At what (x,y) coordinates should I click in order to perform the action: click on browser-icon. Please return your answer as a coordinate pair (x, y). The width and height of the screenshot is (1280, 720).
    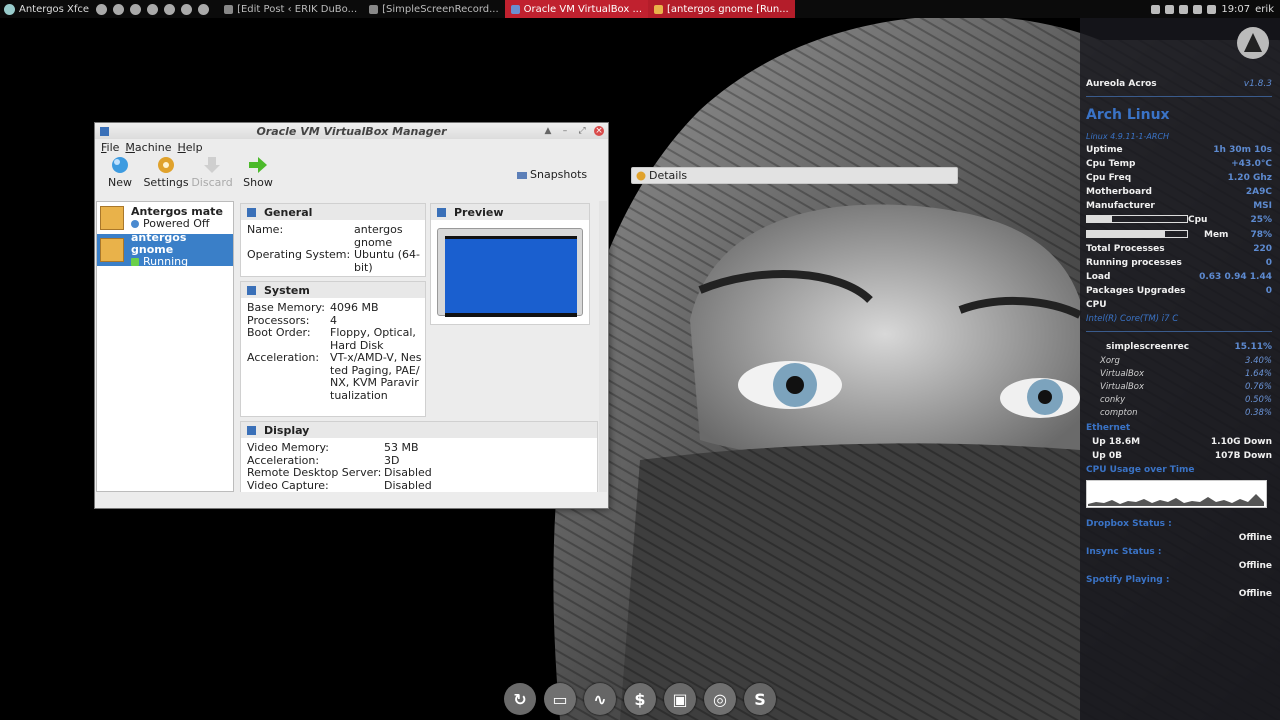
    Looking at the image, I should click on (229, 9).